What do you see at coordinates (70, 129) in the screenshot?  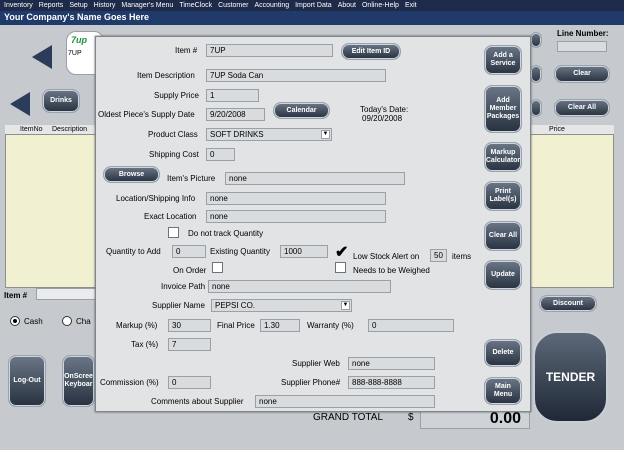 I see `column-description: Description` at bounding box center [70, 129].